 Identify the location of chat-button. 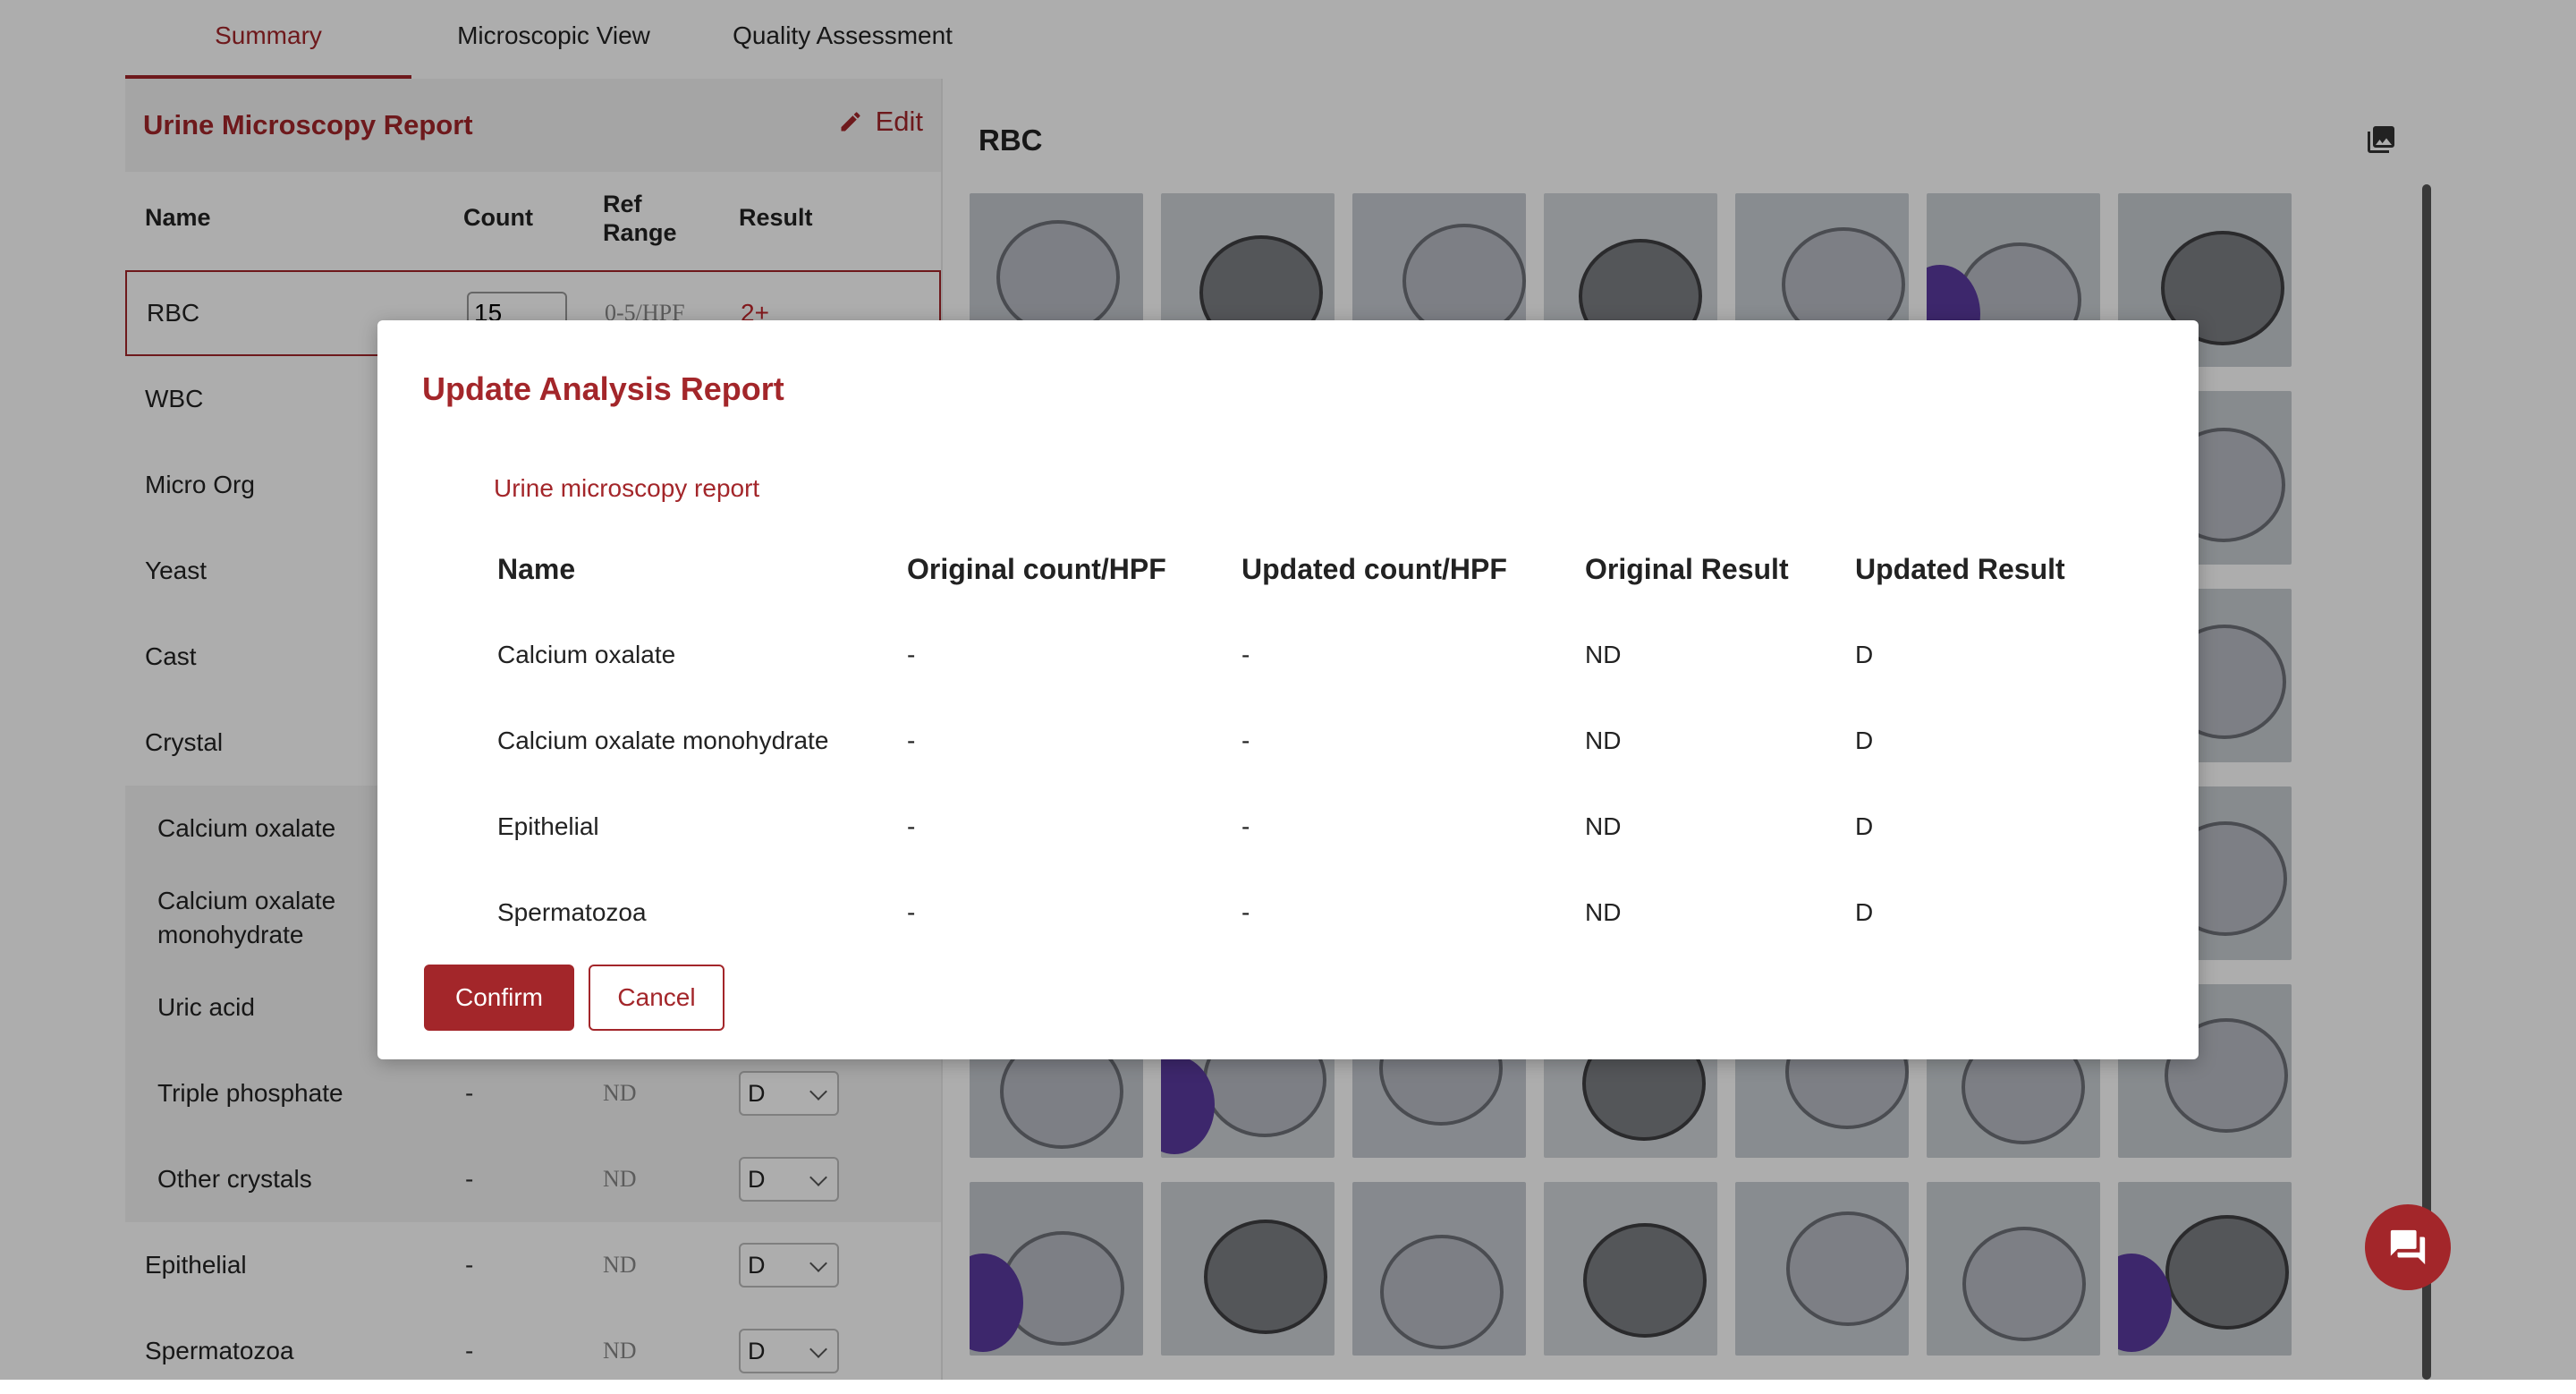
(2408, 1247).